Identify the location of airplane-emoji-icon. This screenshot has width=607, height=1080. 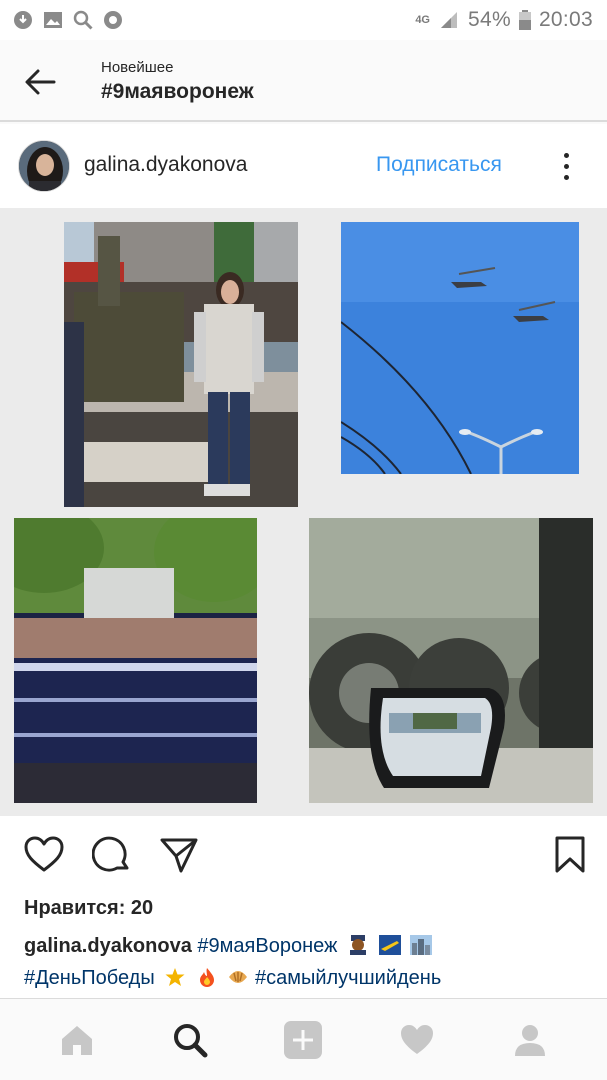
(389, 944).